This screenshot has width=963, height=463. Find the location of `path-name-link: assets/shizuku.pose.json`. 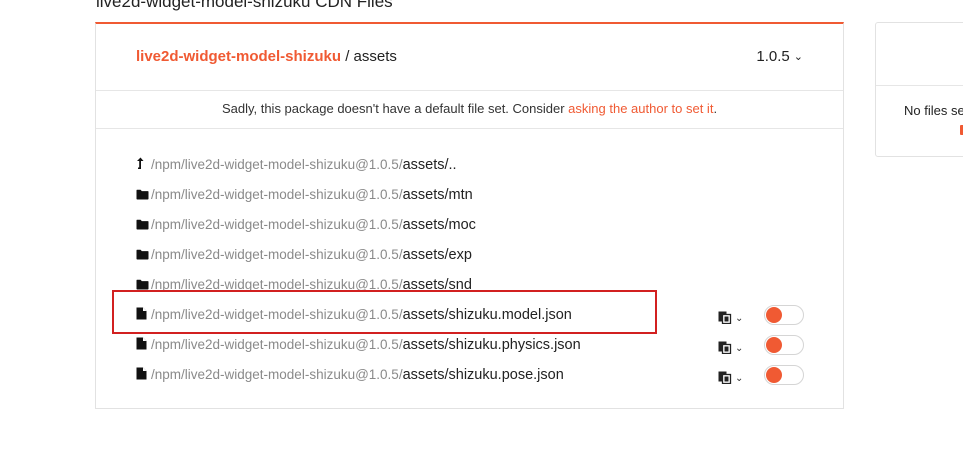

path-name-link: assets/shizuku.pose.json is located at coordinates (483, 375).